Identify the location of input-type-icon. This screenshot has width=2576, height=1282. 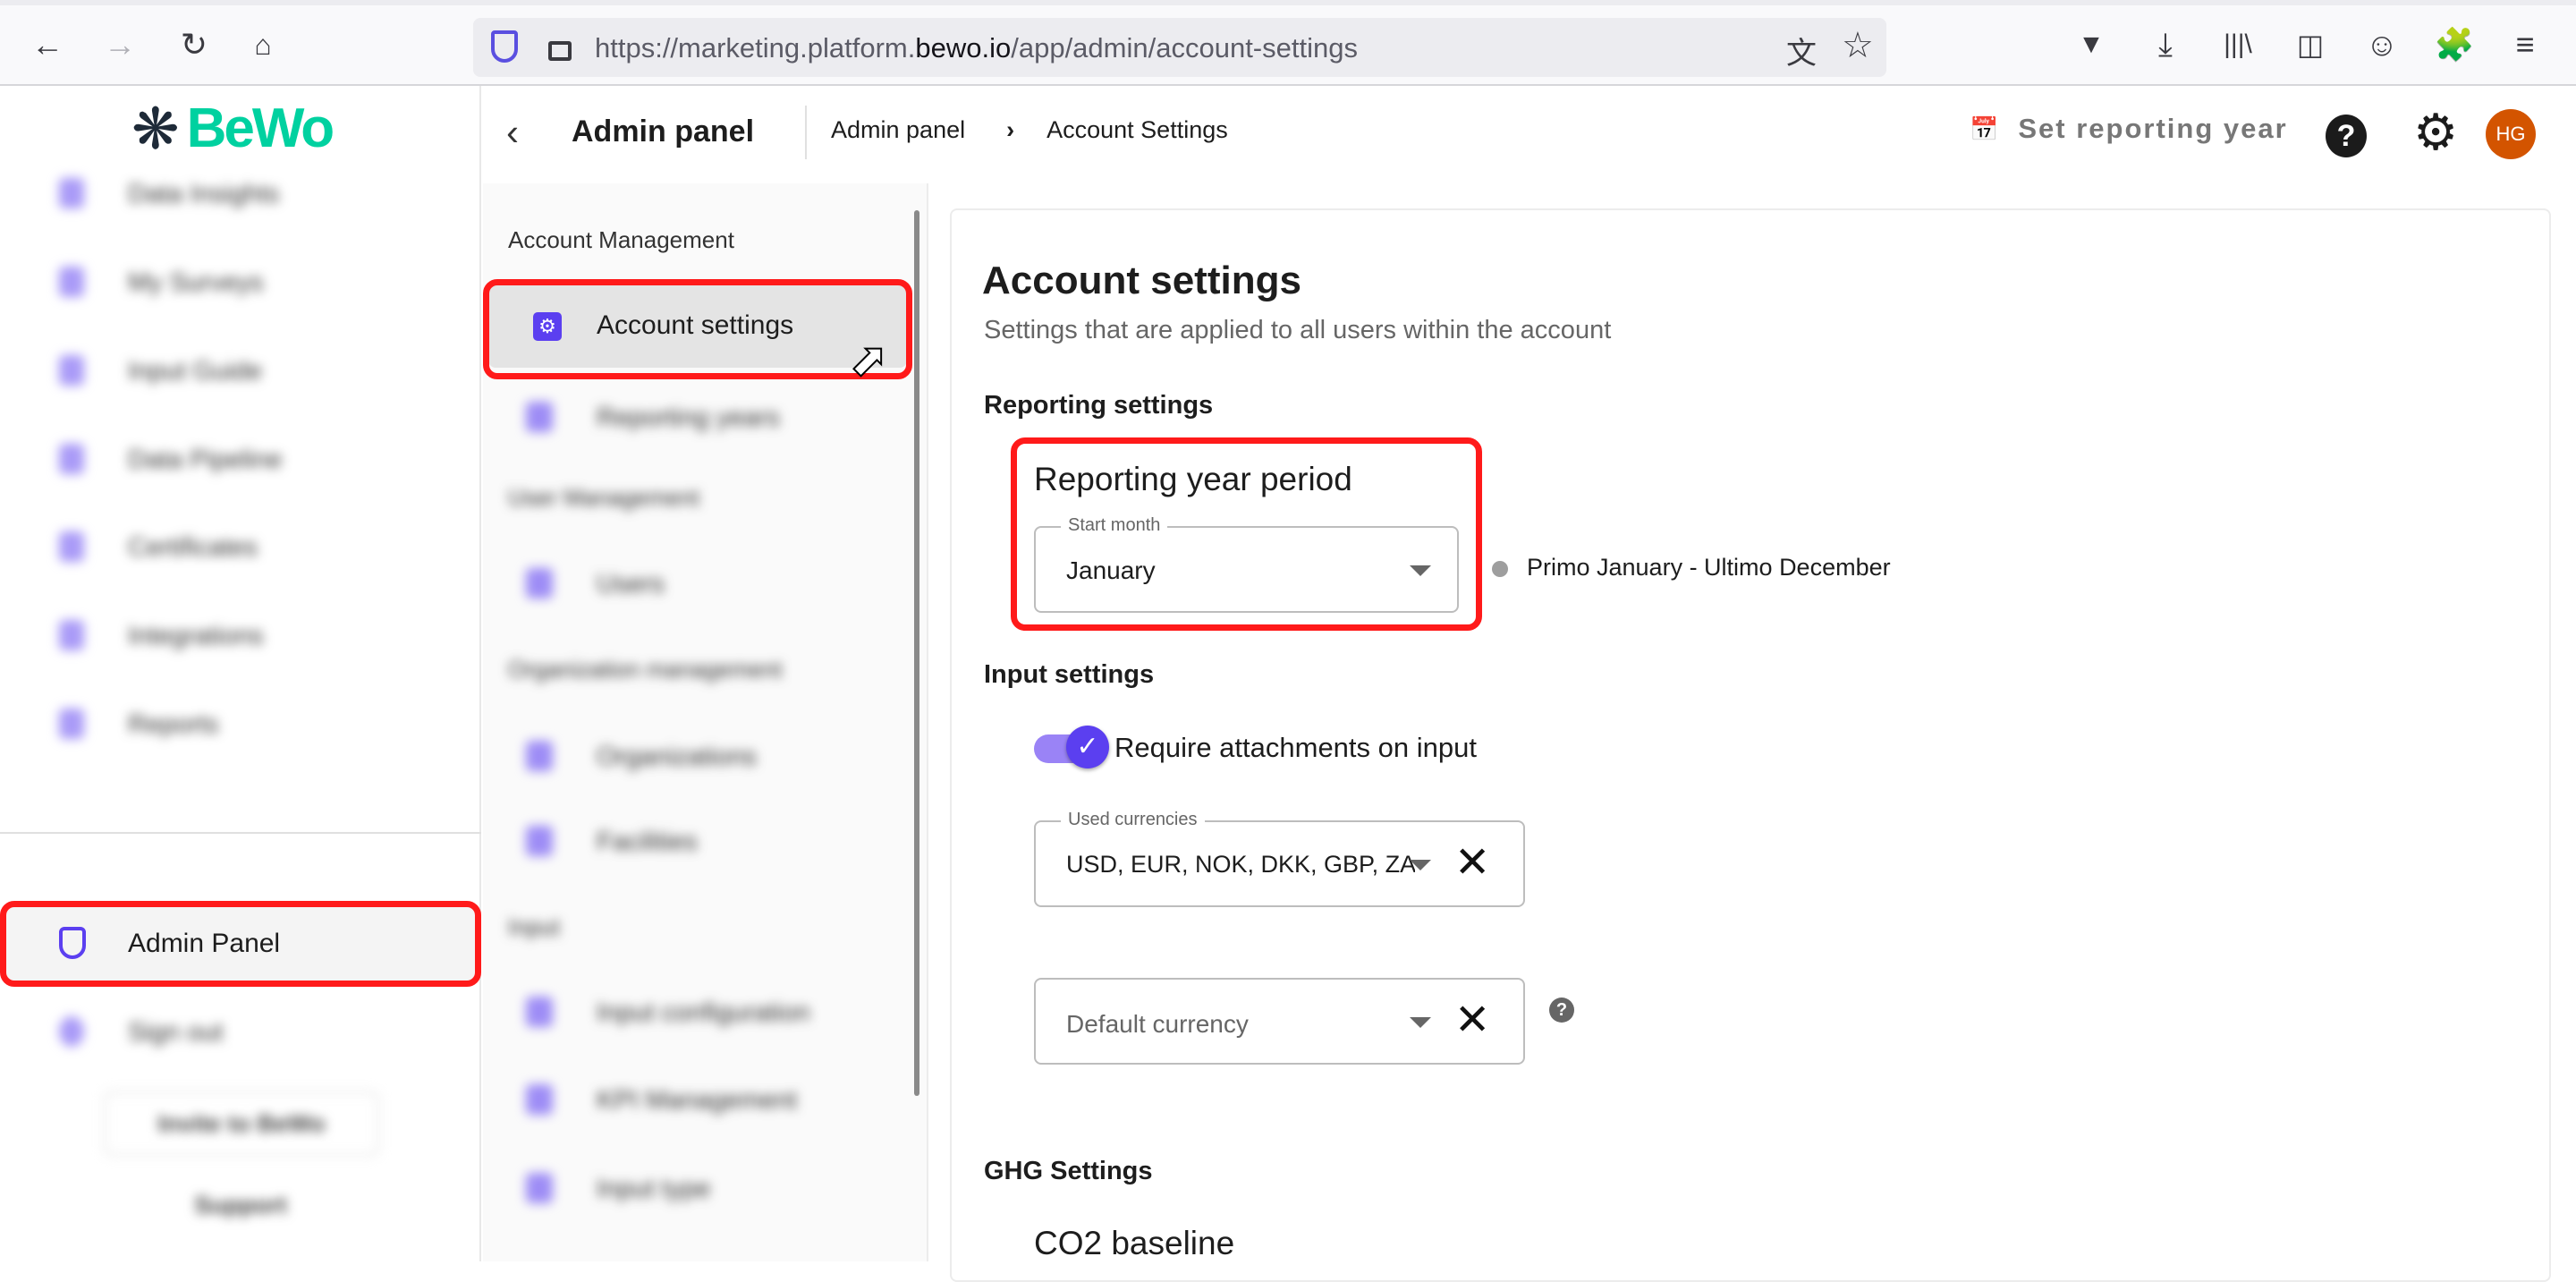
(539, 1188).